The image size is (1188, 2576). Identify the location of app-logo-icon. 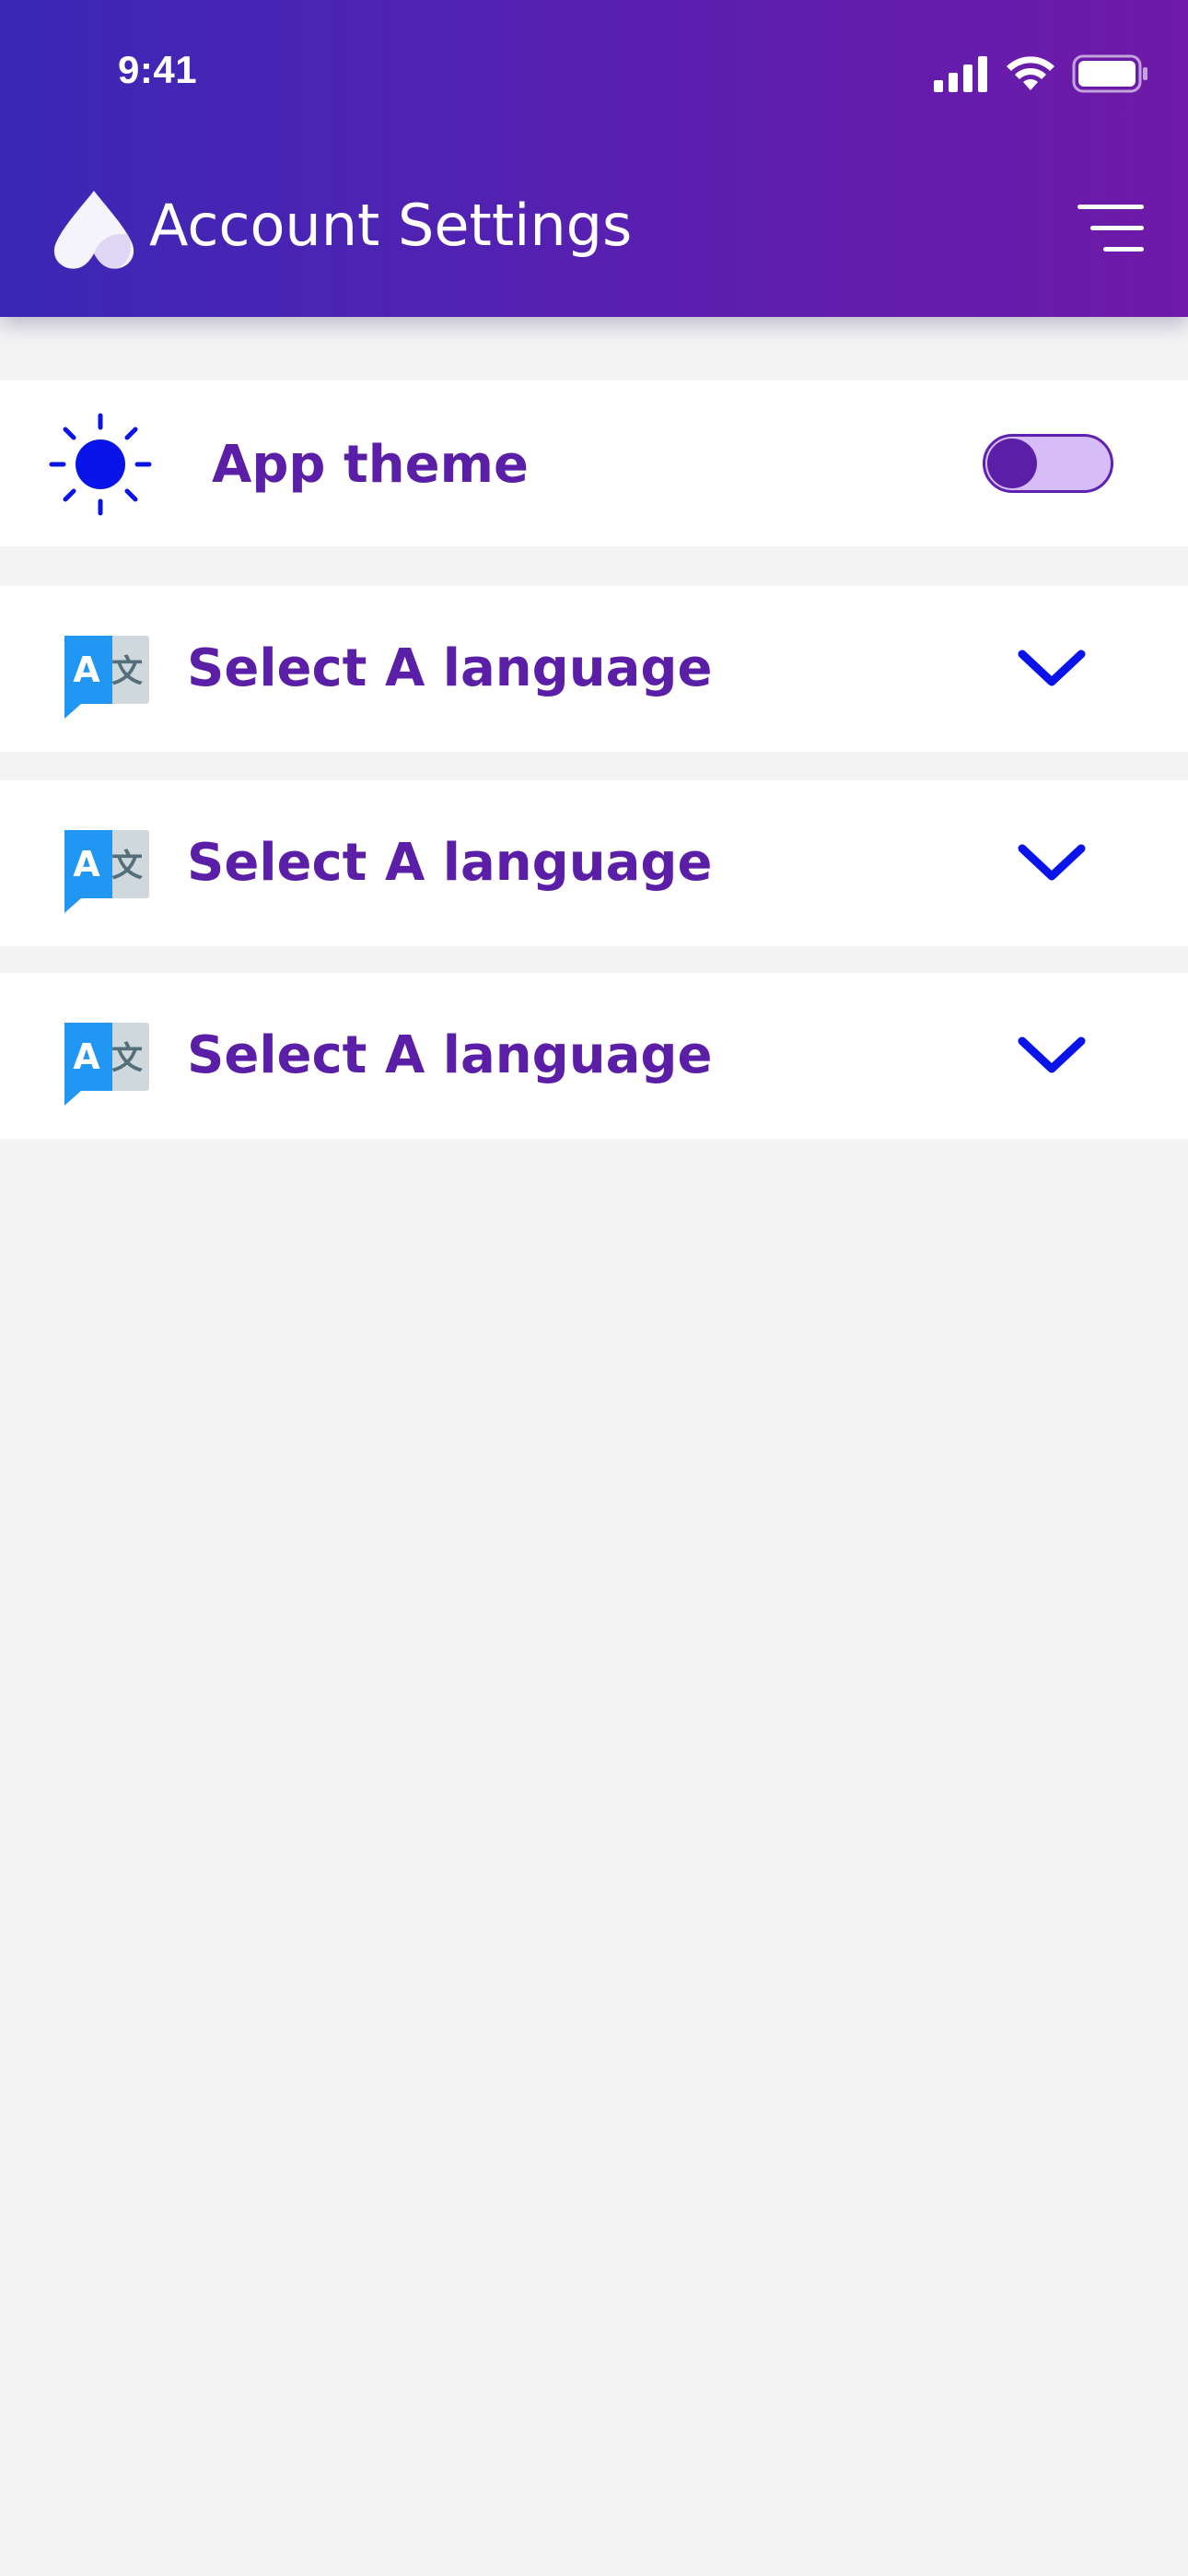
(93, 230).